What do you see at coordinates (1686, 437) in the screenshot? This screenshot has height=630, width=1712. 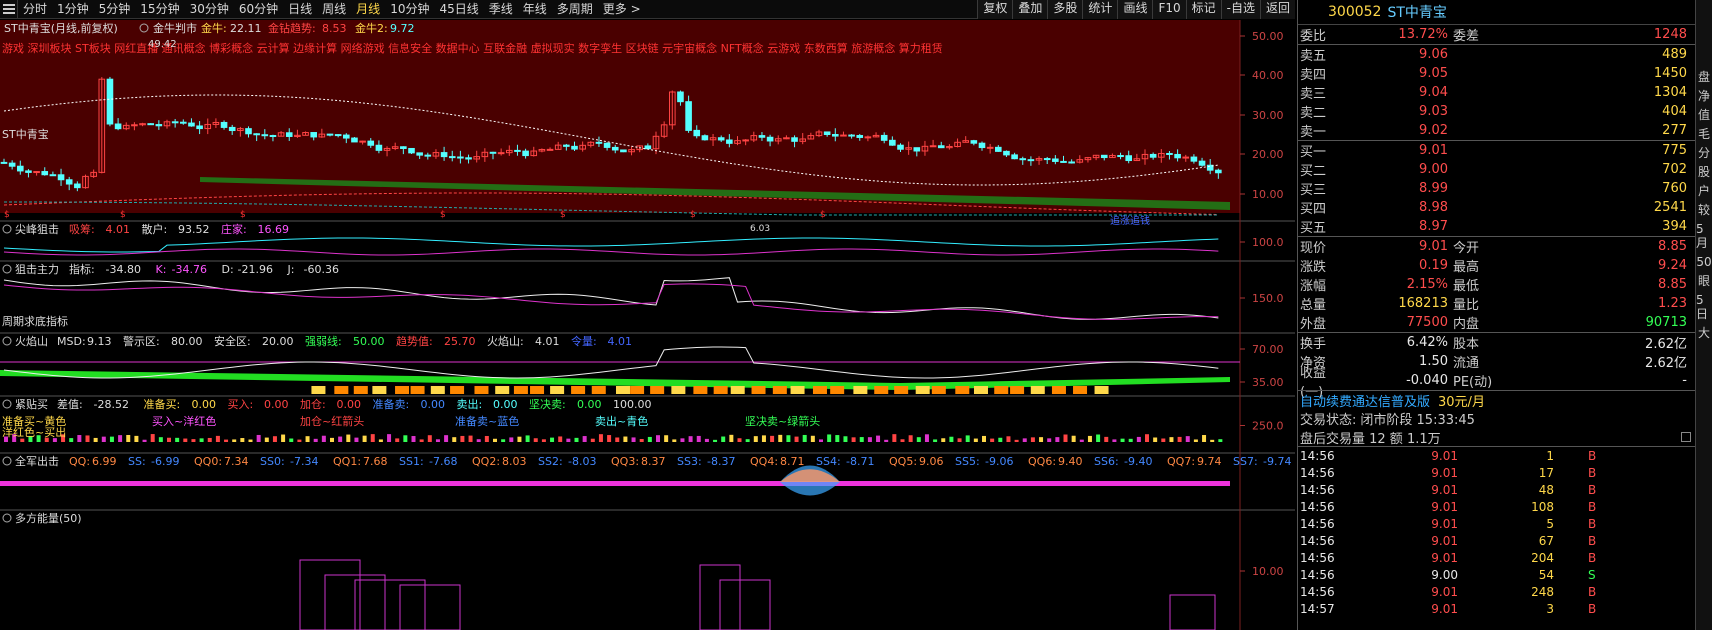 I see `expand-icon` at bounding box center [1686, 437].